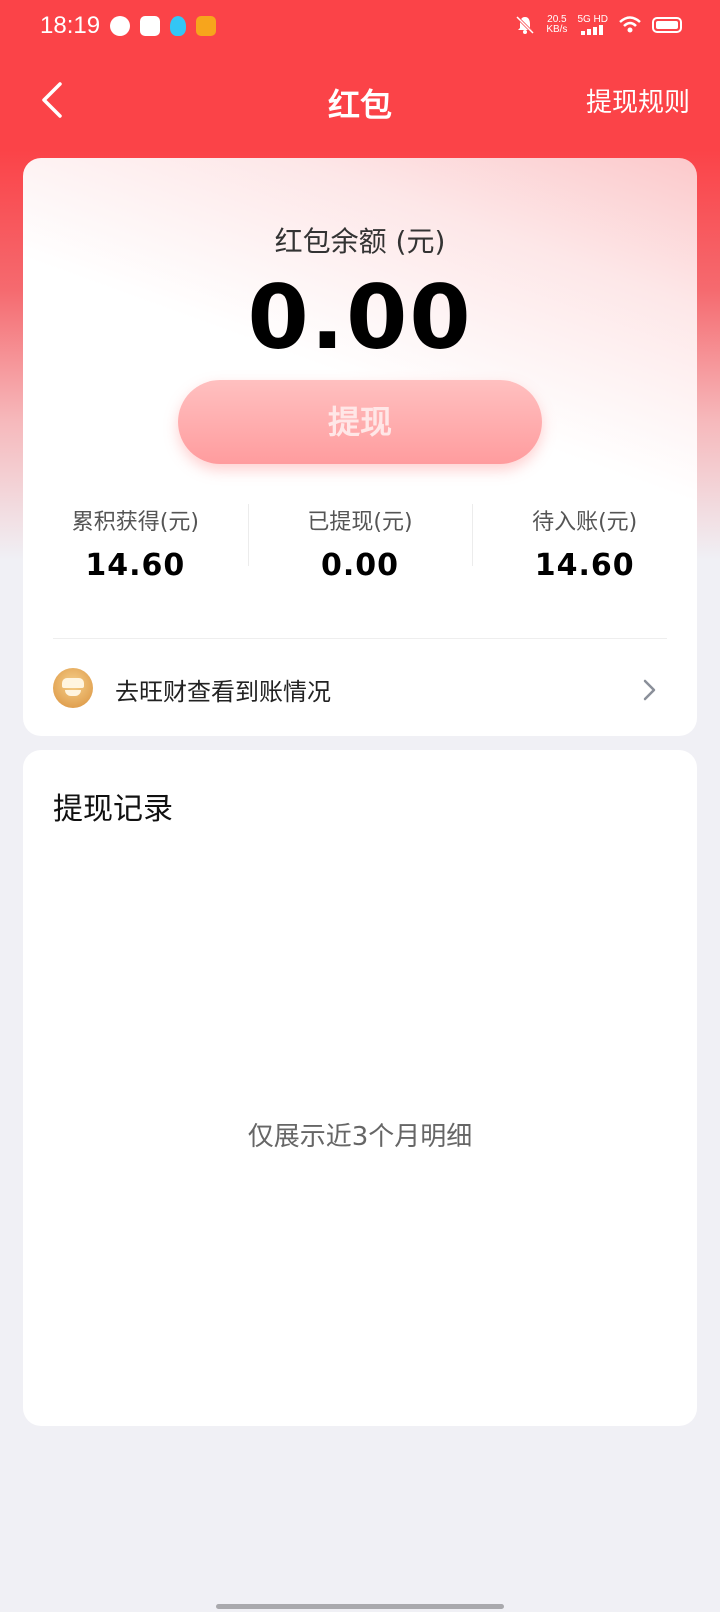 The image size is (720, 1612). Describe the element at coordinates (584, 544) in the screenshot. I see `stat-pending: 待入账(元) 14.60` at that location.